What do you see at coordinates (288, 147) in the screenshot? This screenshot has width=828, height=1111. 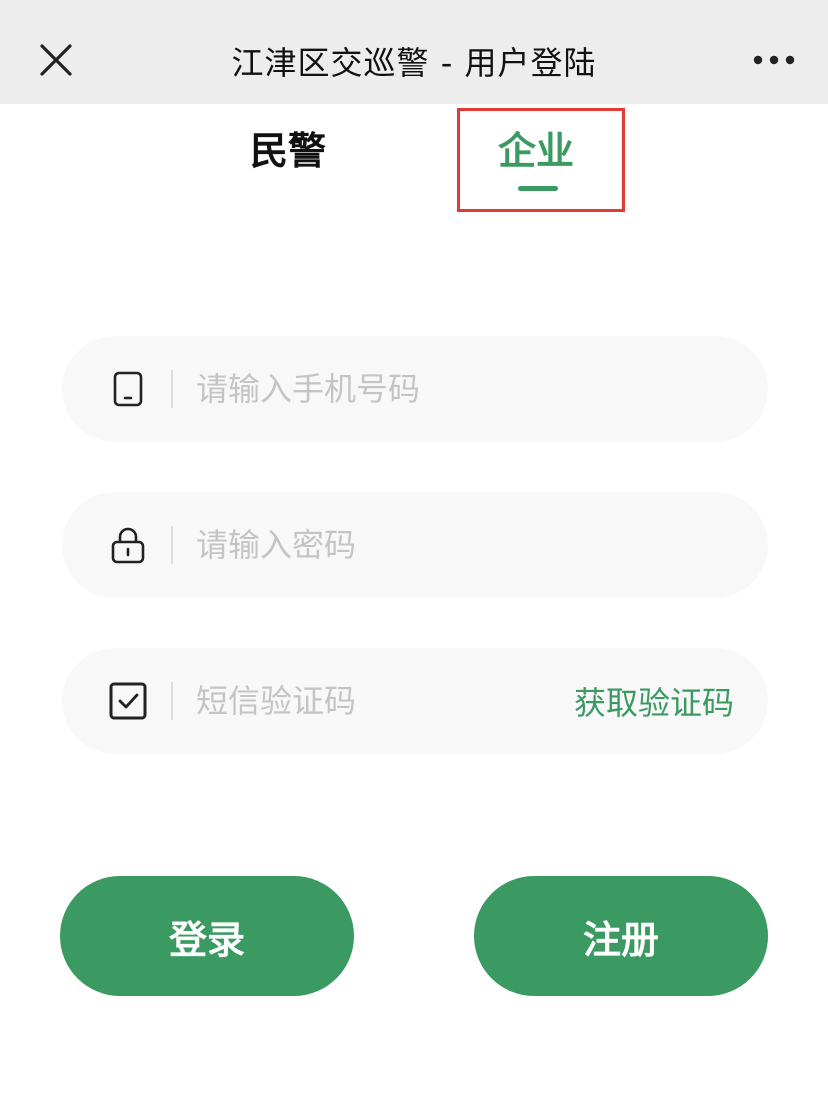 I see `tab-police: 民警` at bounding box center [288, 147].